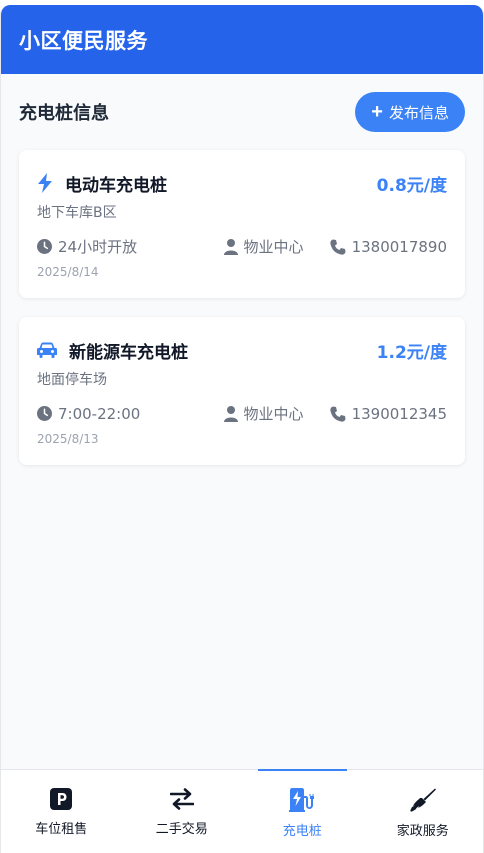 Image resolution: width=484 pixels, height=853 pixels. Describe the element at coordinates (45, 183) in the screenshot. I see `lightning-icon` at that location.